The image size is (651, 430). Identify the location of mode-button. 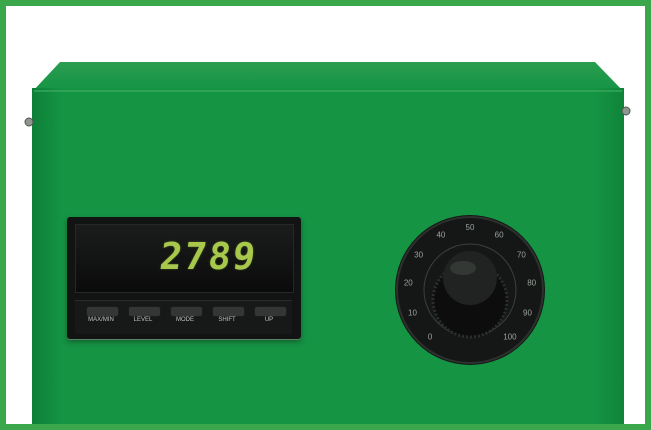
(186, 311).